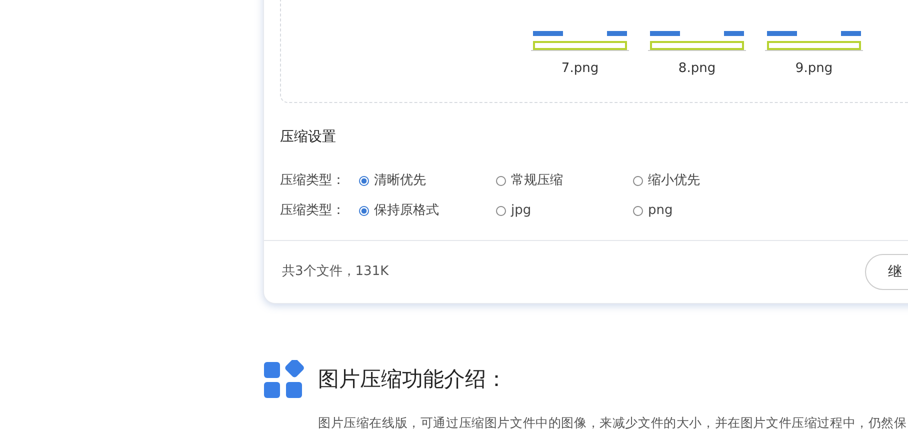 The image size is (908, 433). What do you see at coordinates (308, 137) in the screenshot?
I see `settings-title: 压缩设置` at bounding box center [308, 137].